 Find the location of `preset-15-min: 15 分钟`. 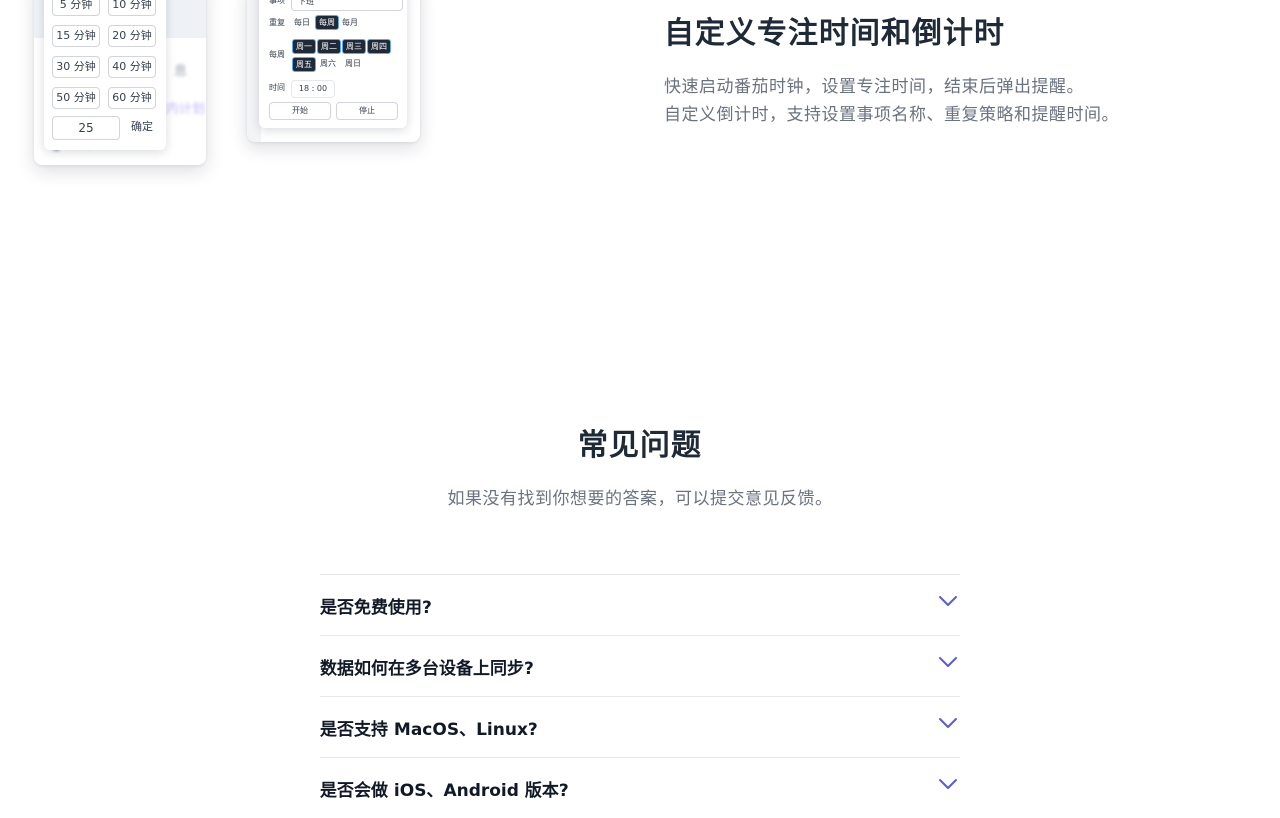

preset-15-min: 15 分钟 is located at coordinates (76, 36).